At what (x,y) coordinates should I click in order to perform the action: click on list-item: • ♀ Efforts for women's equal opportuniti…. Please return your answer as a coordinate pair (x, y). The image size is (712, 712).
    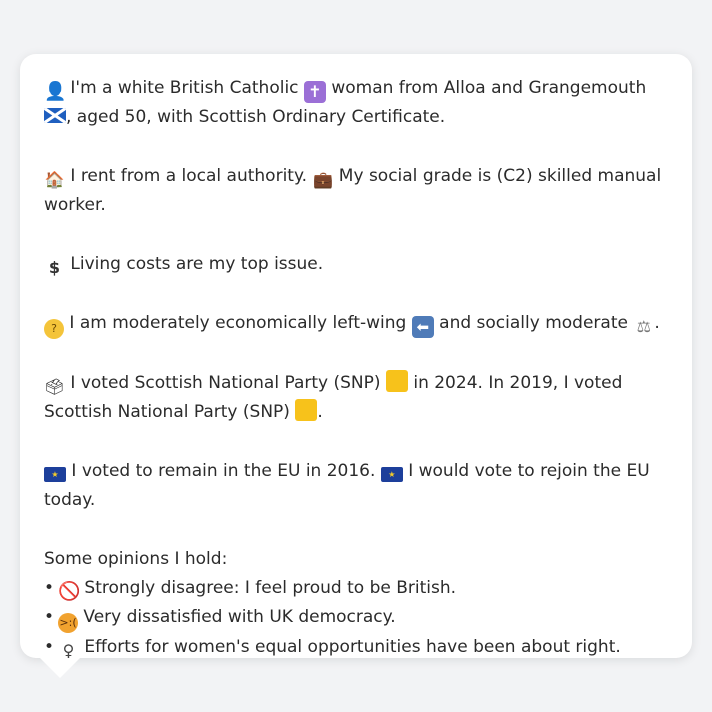
    Looking at the image, I should click on (356, 647).